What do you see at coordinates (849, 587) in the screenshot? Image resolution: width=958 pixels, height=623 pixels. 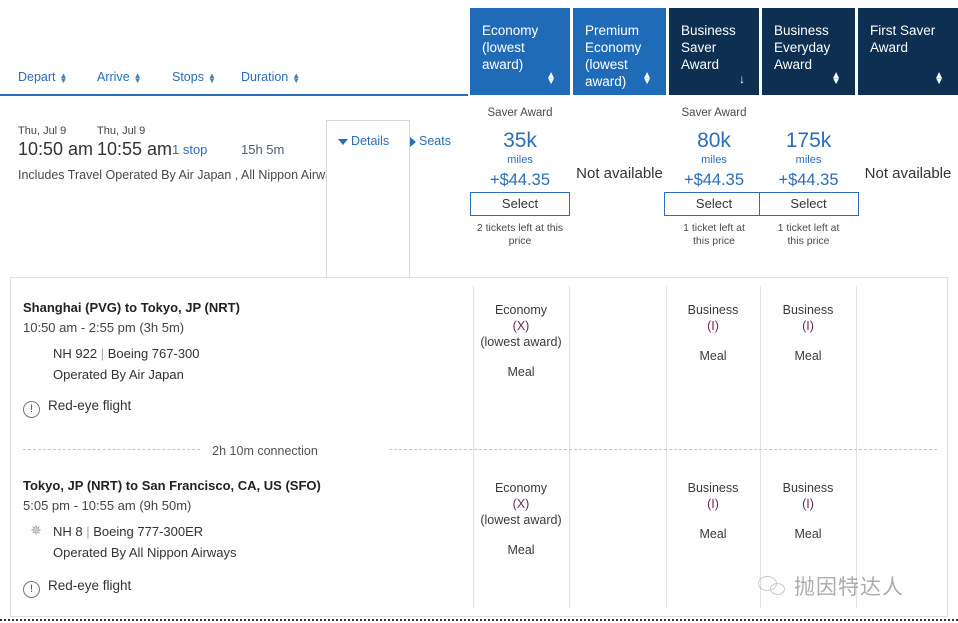 I see `watermark-text: 抛因特达人` at bounding box center [849, 587].